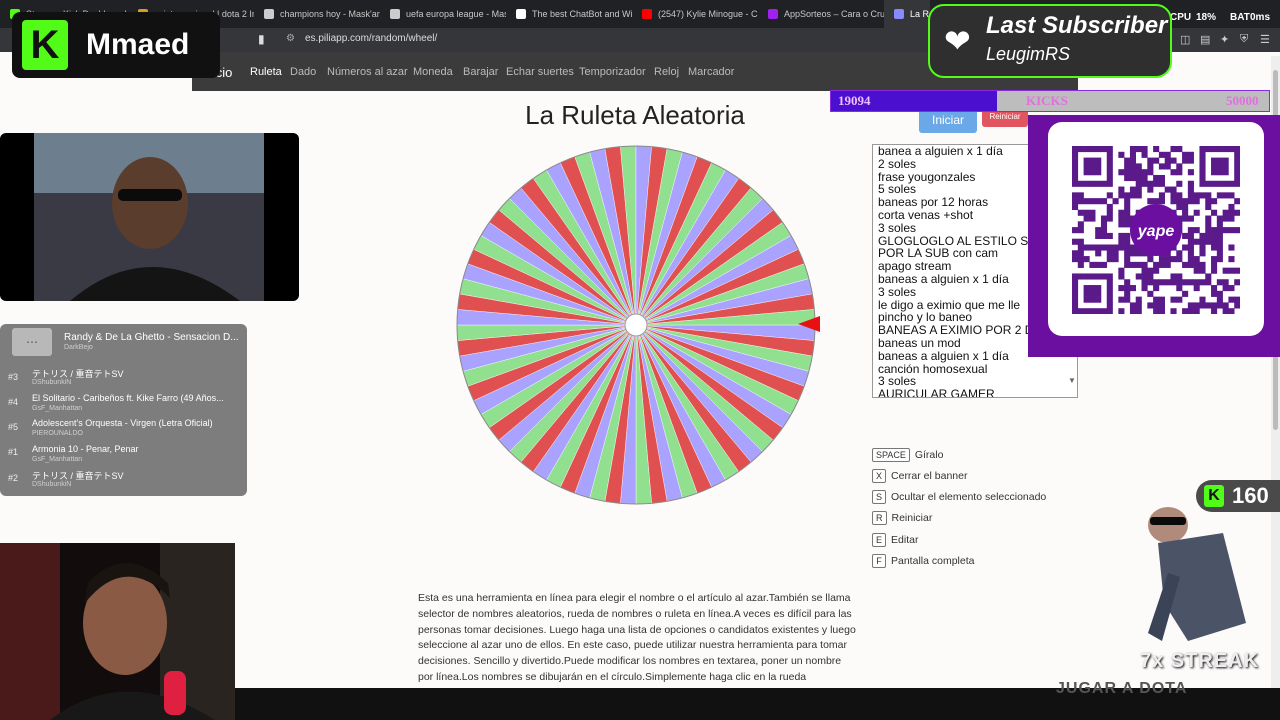  Describe the element at coordinates (711, 72) in the screenshot. I see `nav-item-marcador: Marcador` at that location.